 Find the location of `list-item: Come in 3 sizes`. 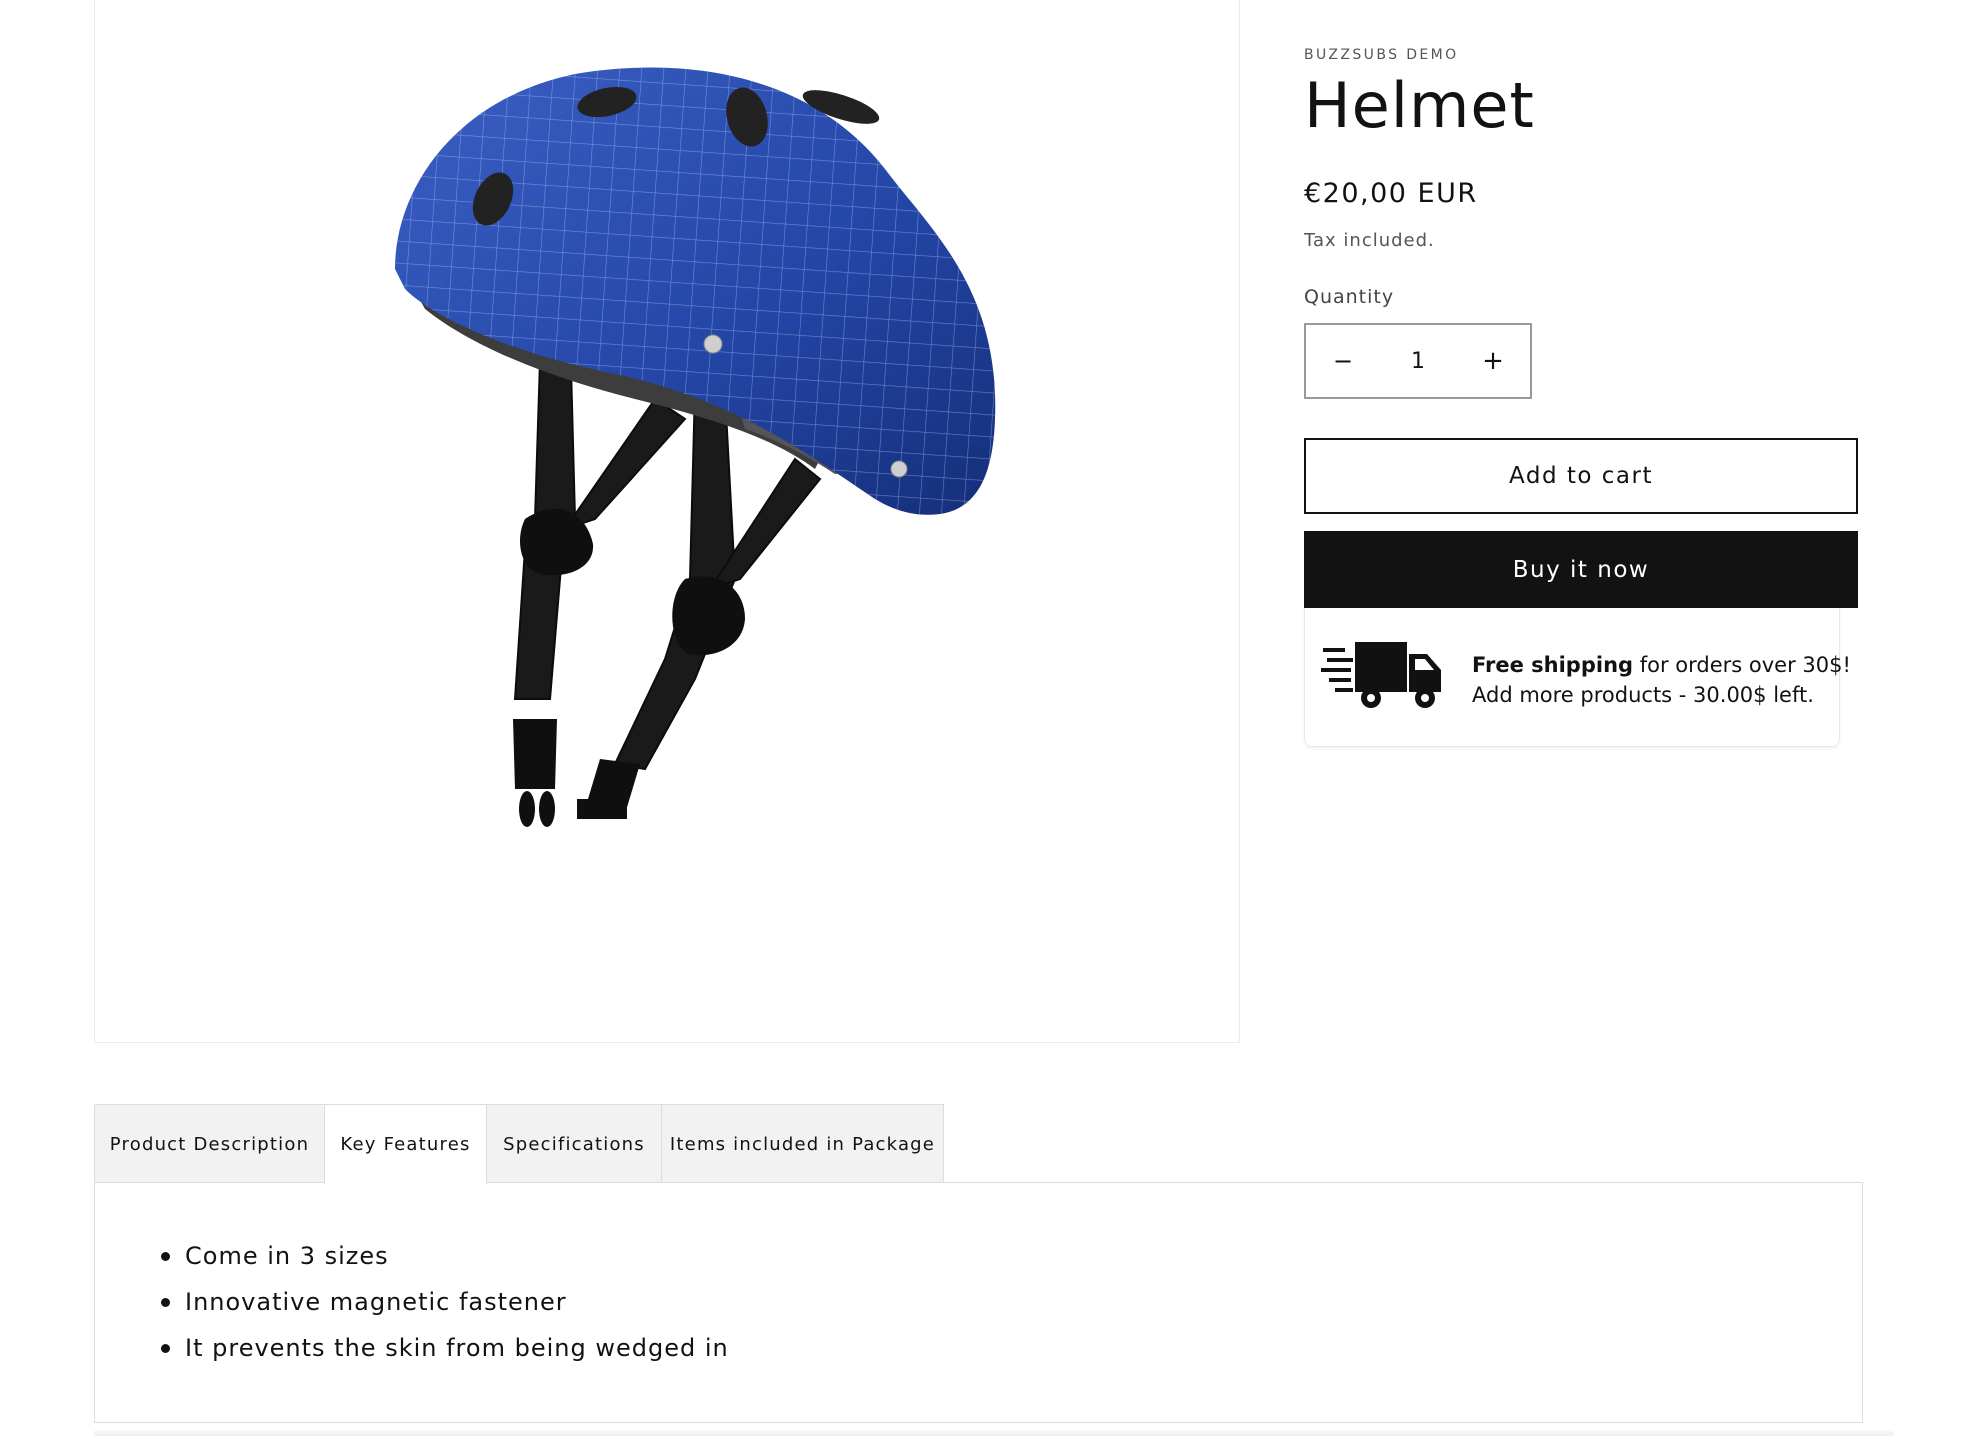

list-item: Come in 3 sizes is located at coordinates (445, 1256).